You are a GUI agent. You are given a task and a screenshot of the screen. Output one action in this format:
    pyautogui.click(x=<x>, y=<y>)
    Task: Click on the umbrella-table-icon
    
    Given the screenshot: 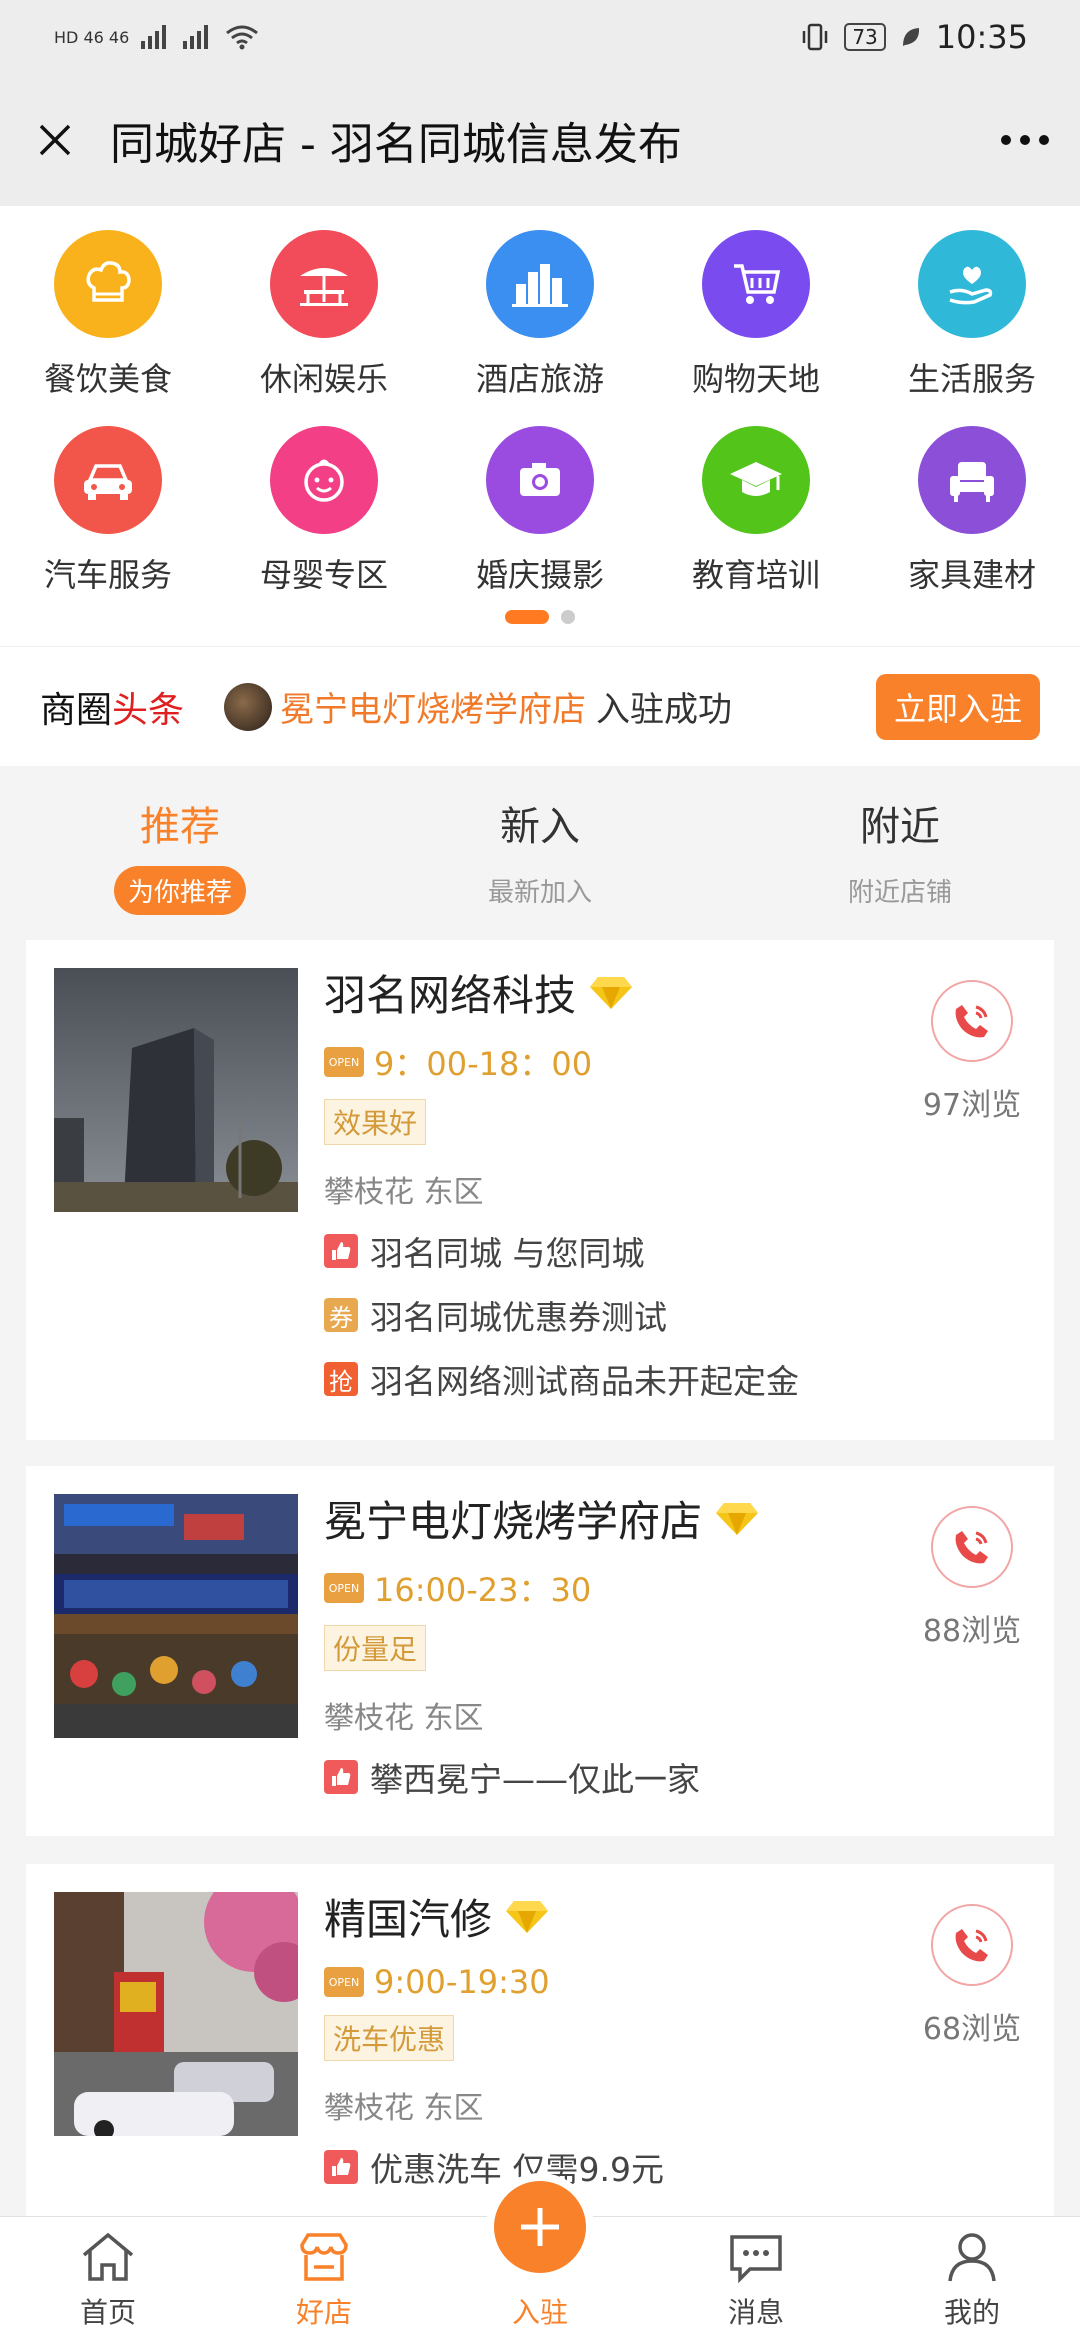 What is the action you would take?
    pyautogui.click(x=324, y=284)
    